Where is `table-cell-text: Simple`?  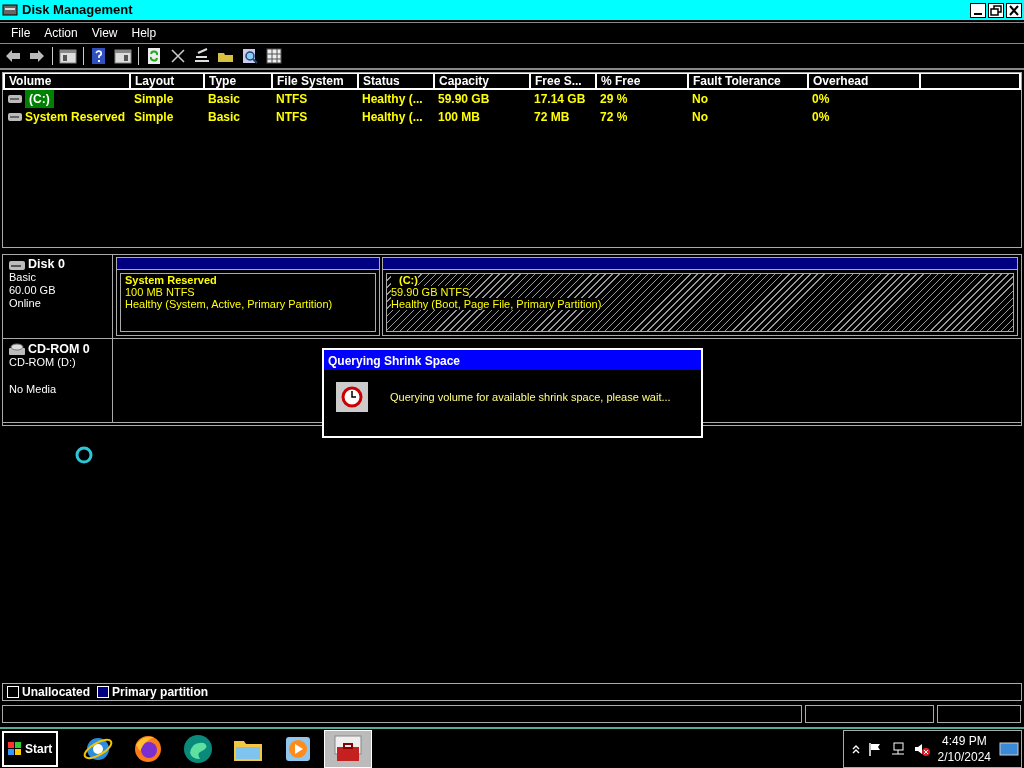
table-cell-text: Simple is located at coordinates (154, 117).